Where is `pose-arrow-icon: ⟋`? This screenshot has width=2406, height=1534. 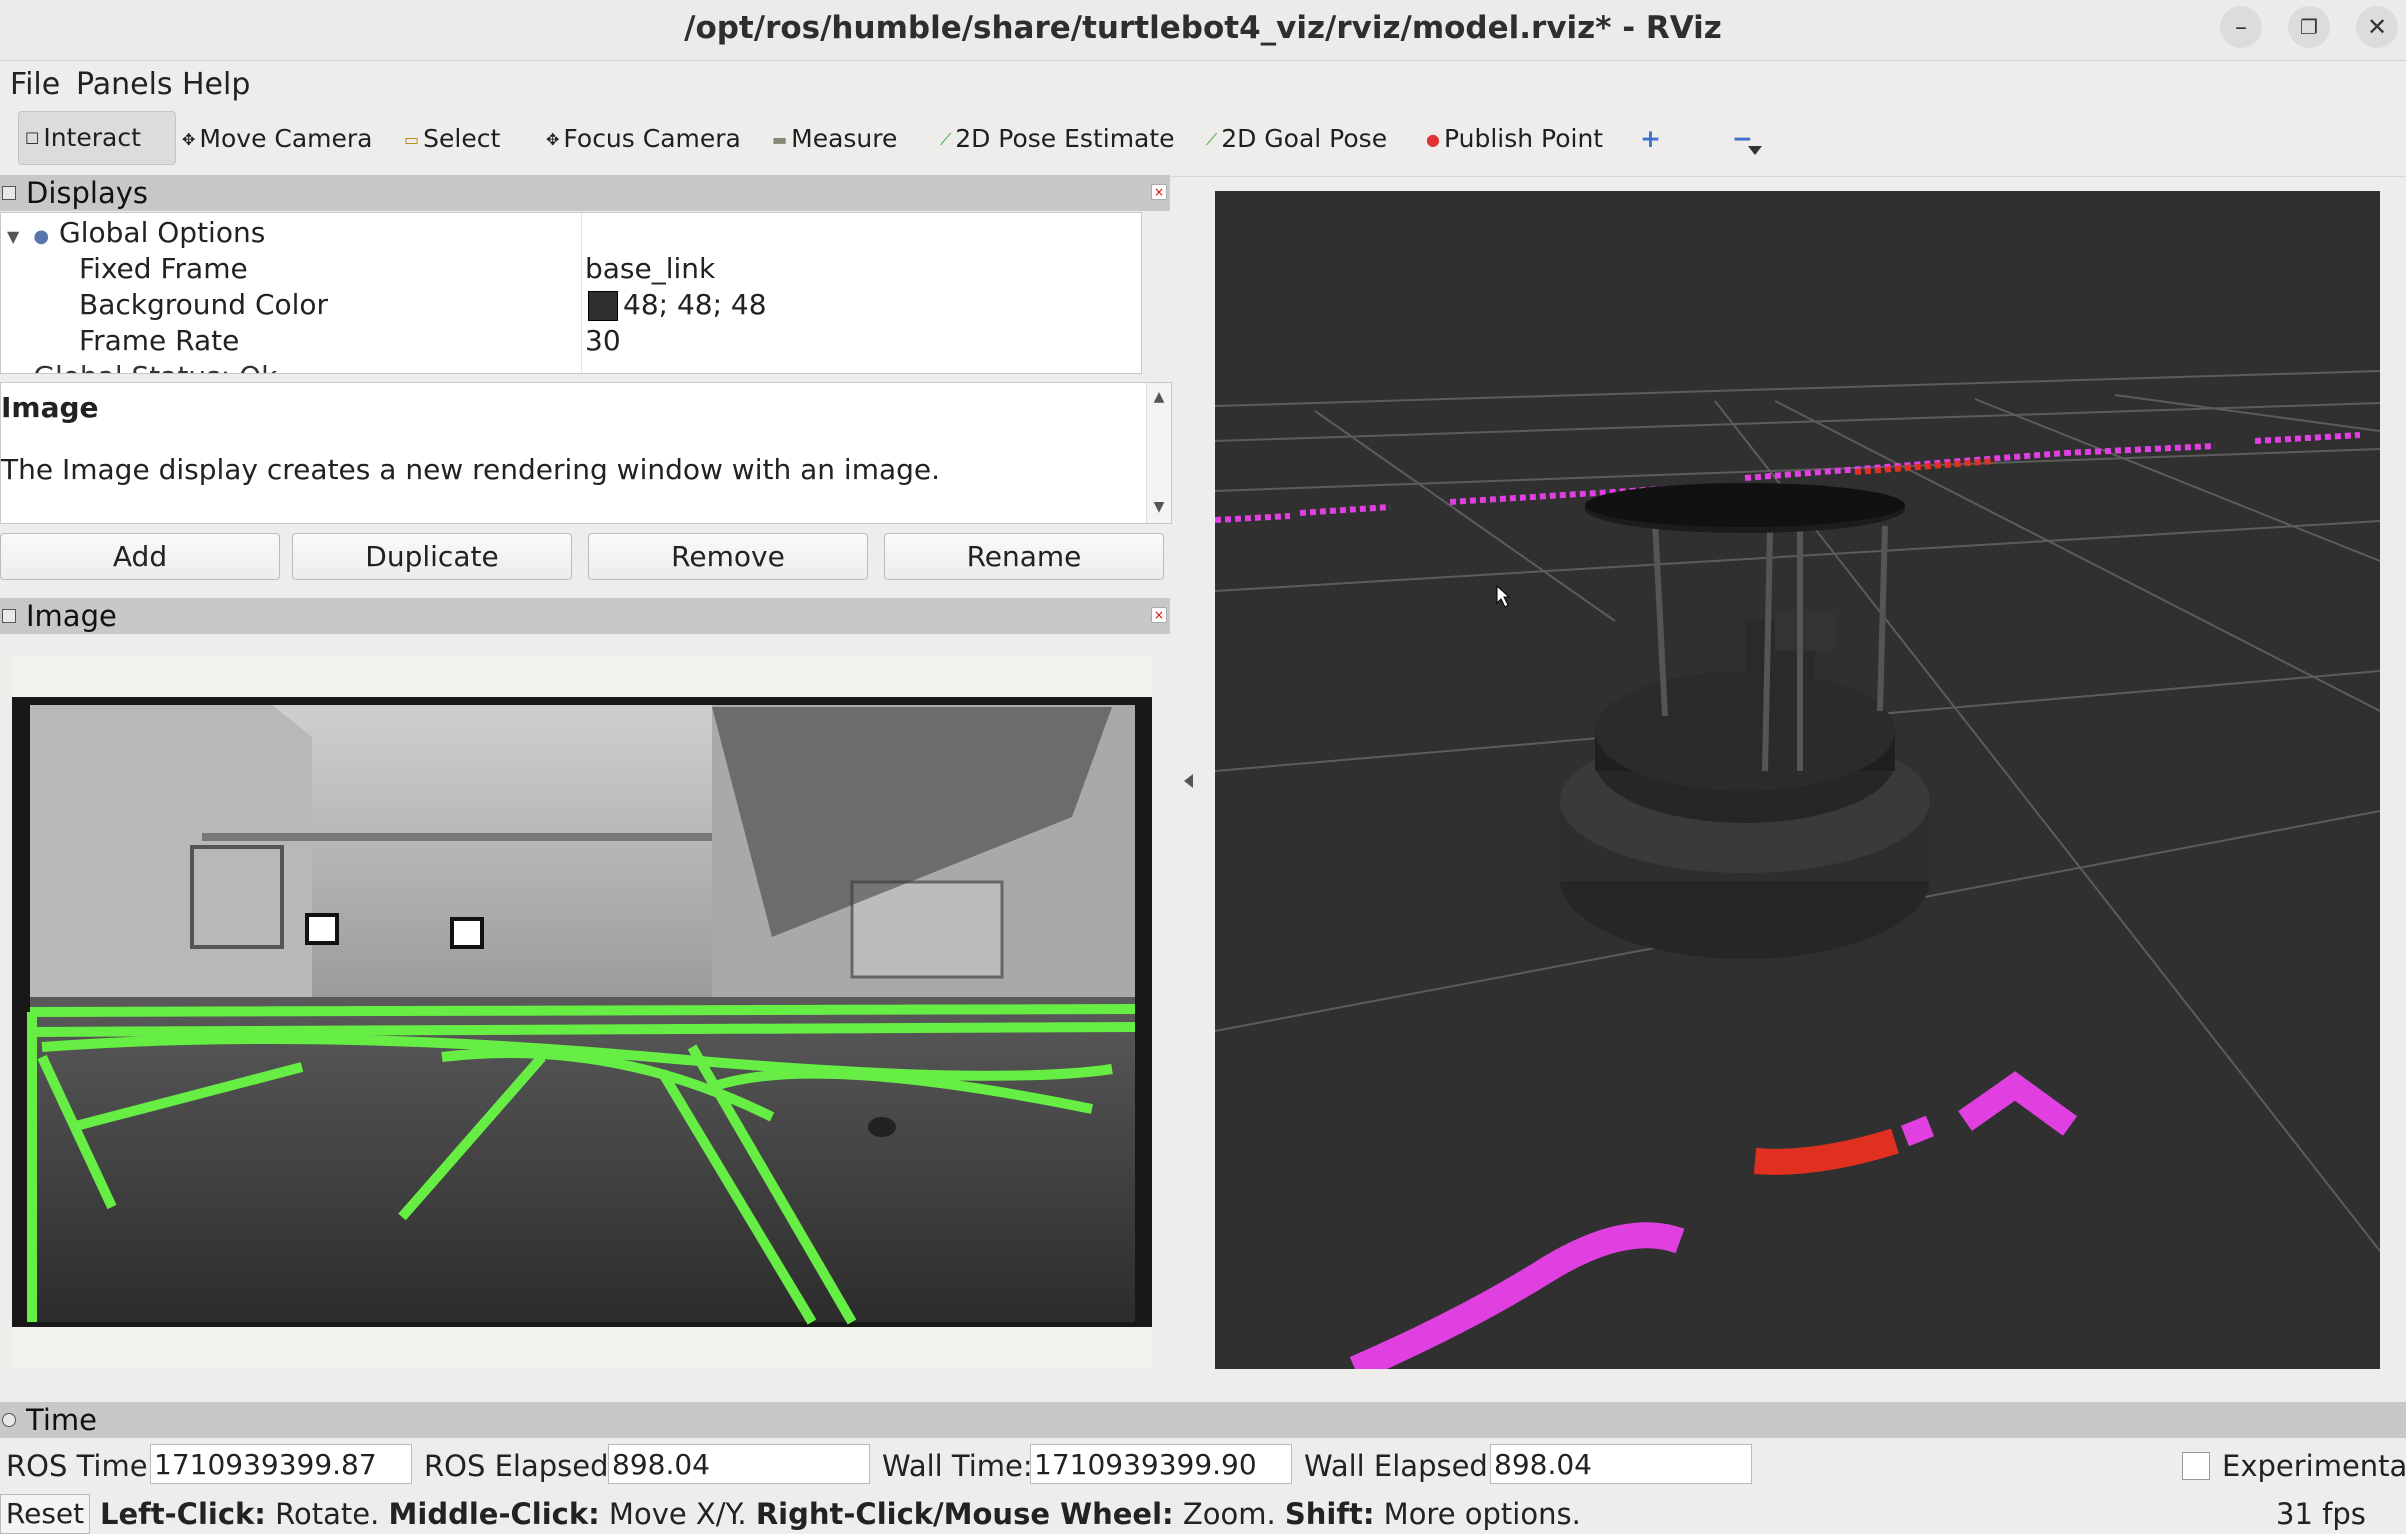 pose-arrow-icon: ⟋ is located at coordinates (946, 139).